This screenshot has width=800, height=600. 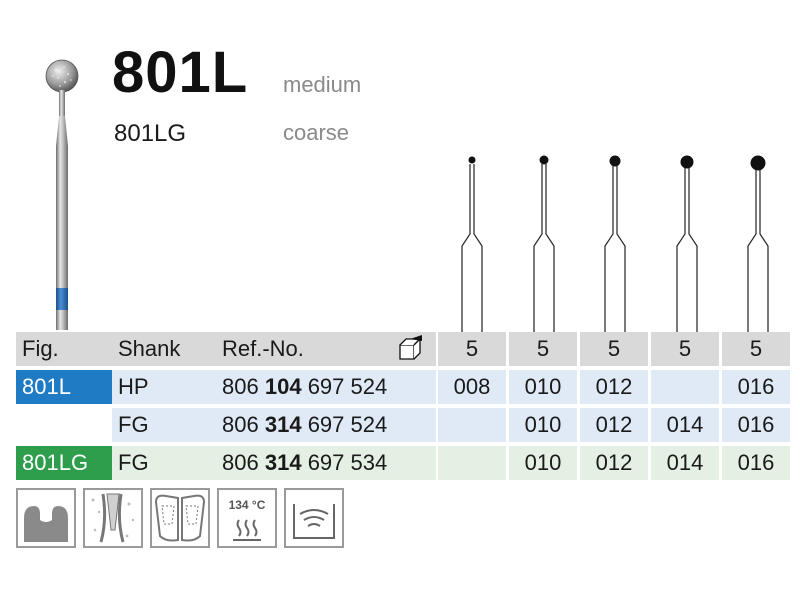 I want to click on row2-size-3: 012, so click(x=614, y=425).